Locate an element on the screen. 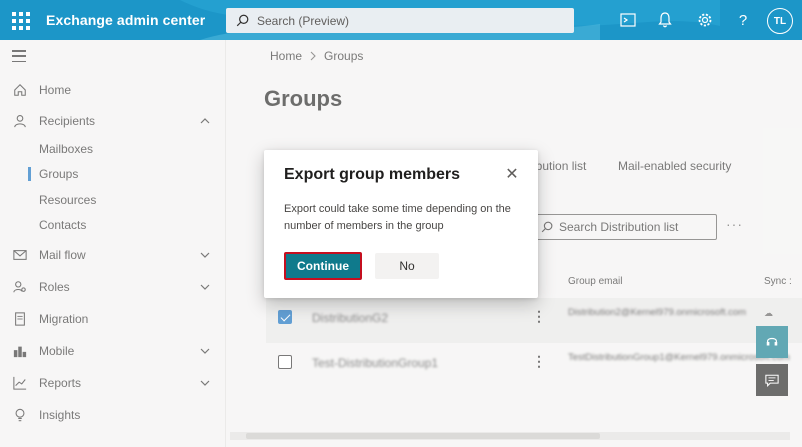 The width and height of the screenshot is (802, 447). app-title: Exchange admin center is located at coordinates (126, 20).